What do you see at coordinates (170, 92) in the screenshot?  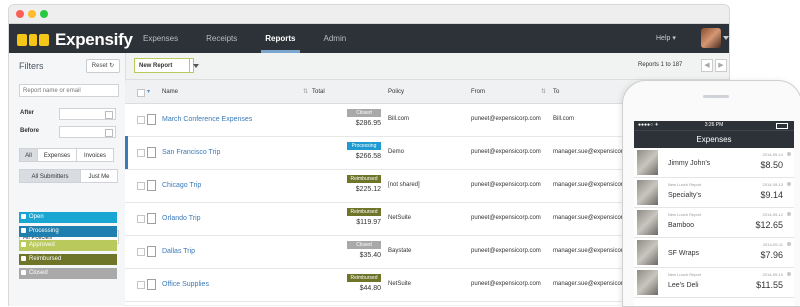 I see `header-name: Name` at bounding box center [170, 92].